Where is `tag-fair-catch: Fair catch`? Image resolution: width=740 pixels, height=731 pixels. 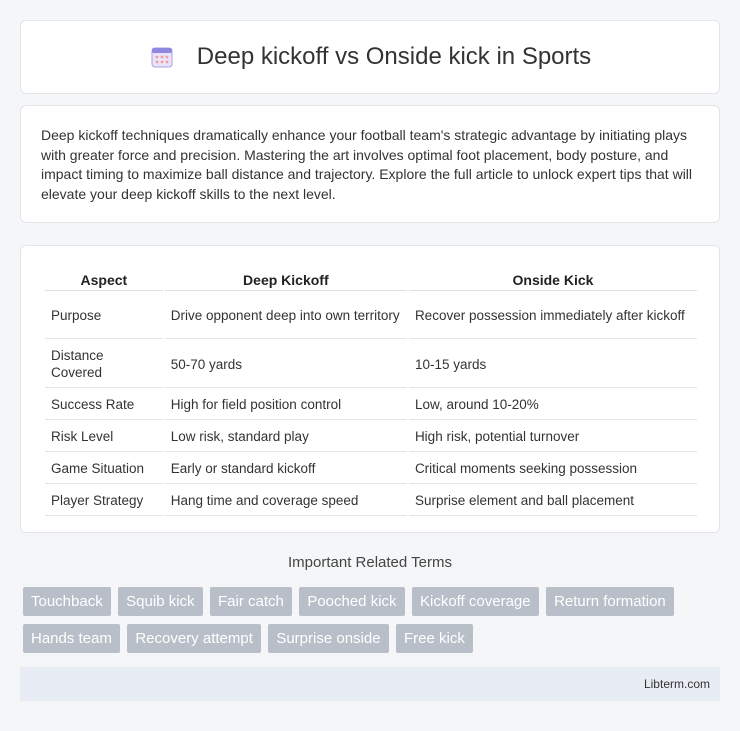
tag-fair-catch: Fair catch is located at coordinates (251, 601).